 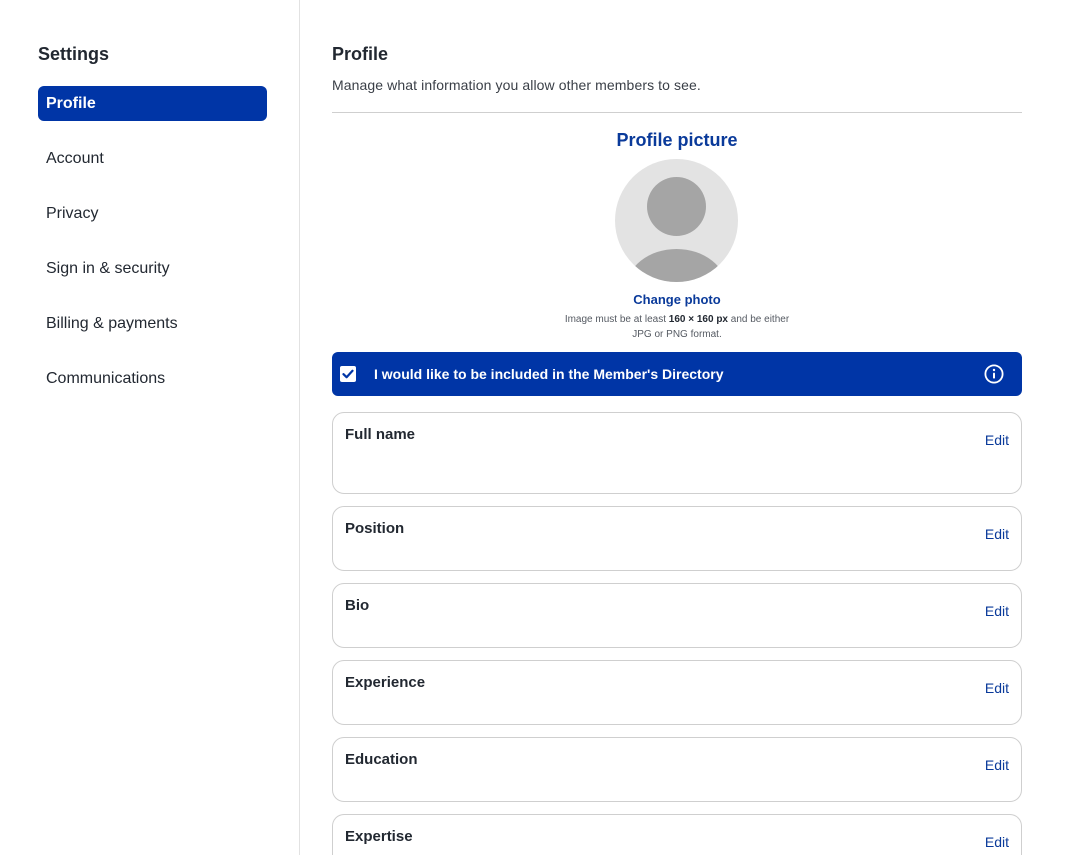 What do you see at coordinates (997, 440) in the screenshot?
I see `edit-full-name-button: Edit` at bounding box center [997, 440].